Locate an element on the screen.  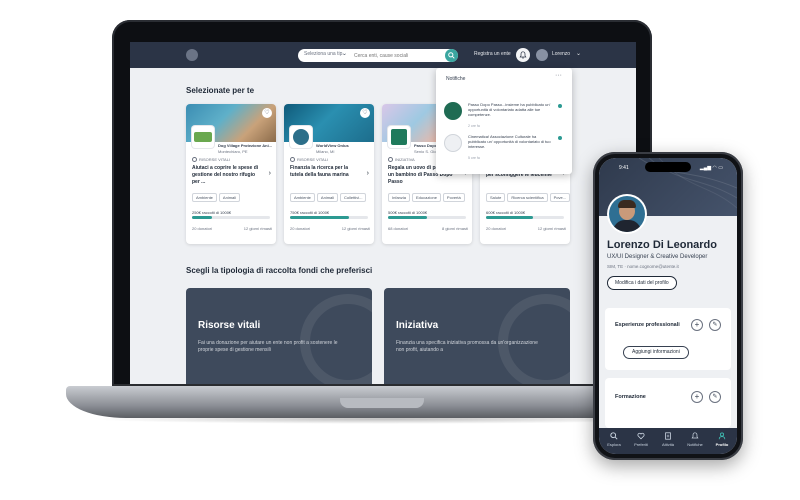
notification-time: 2 ore fa is located at coordinates (474, 126).